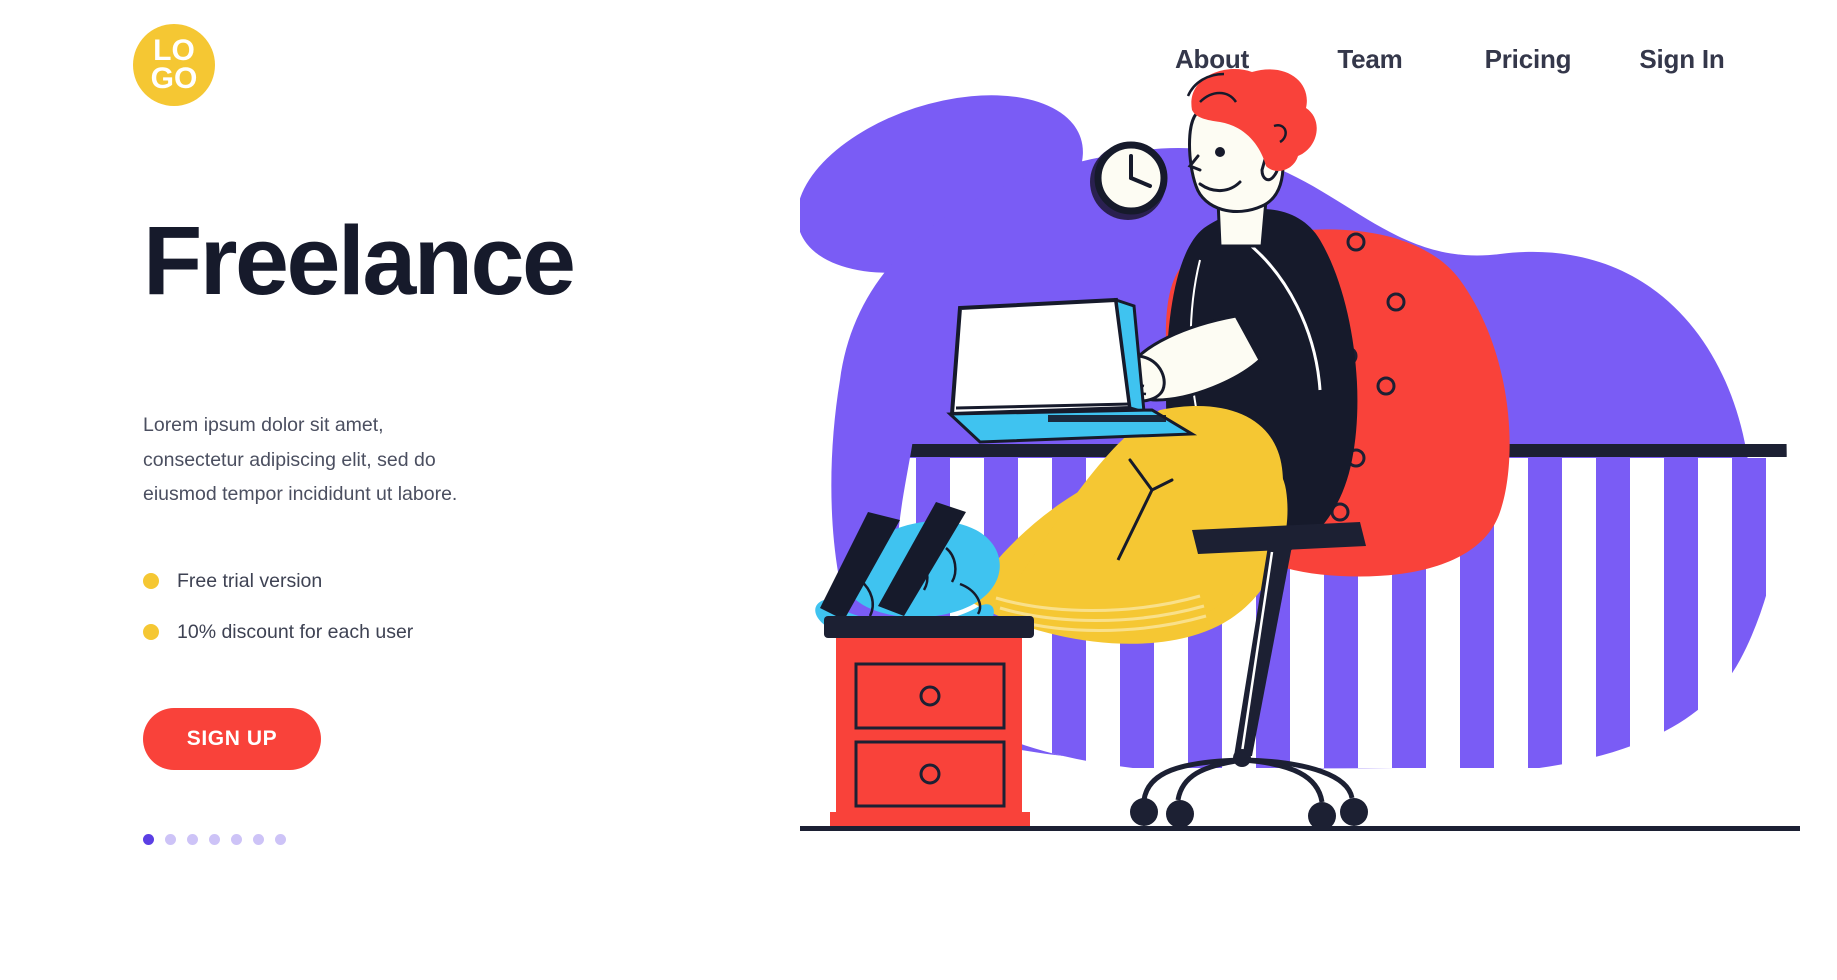  I want to click on feature-label: Free trial version, so click(250, 580).